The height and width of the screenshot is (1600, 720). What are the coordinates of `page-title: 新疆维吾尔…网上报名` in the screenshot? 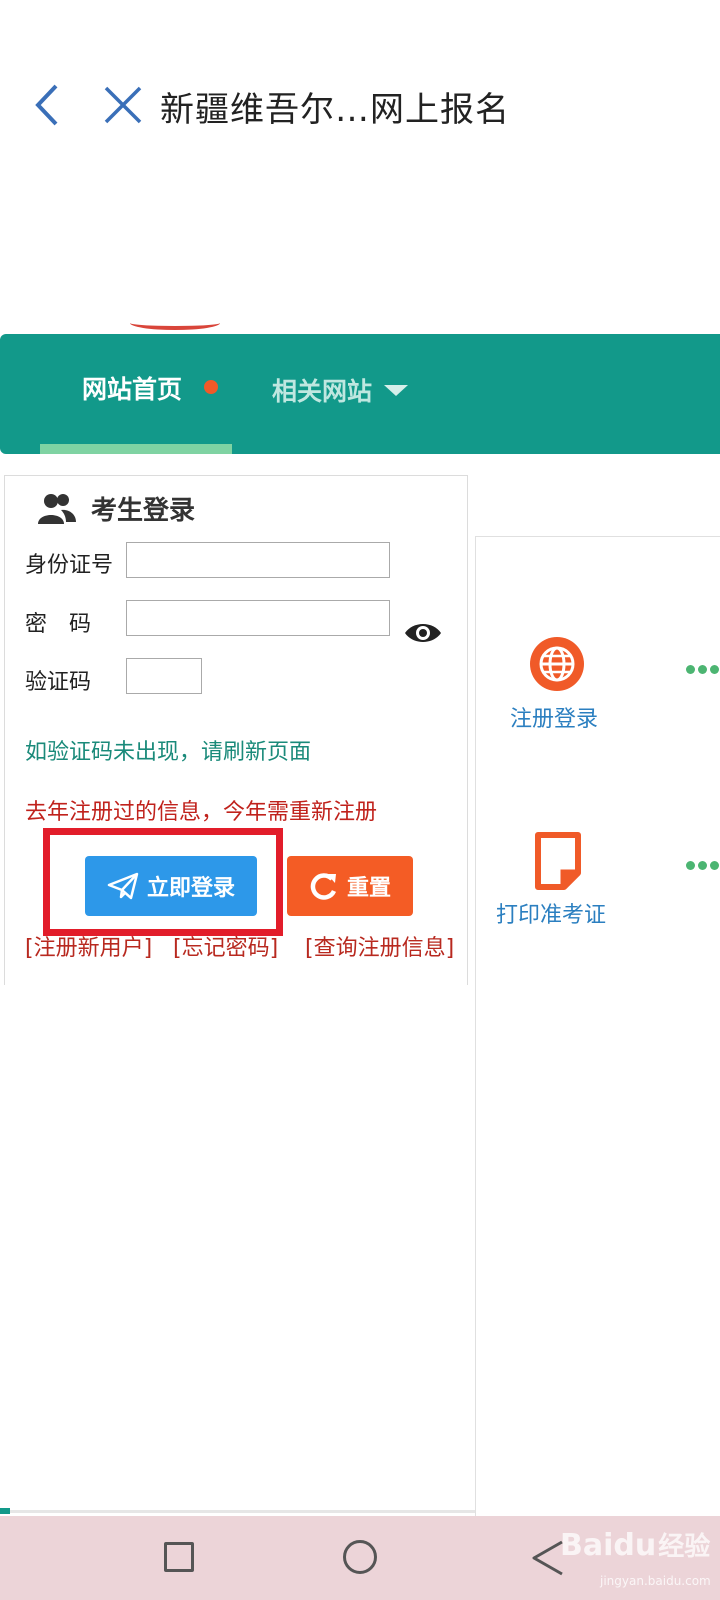 It's located at (335, 110).